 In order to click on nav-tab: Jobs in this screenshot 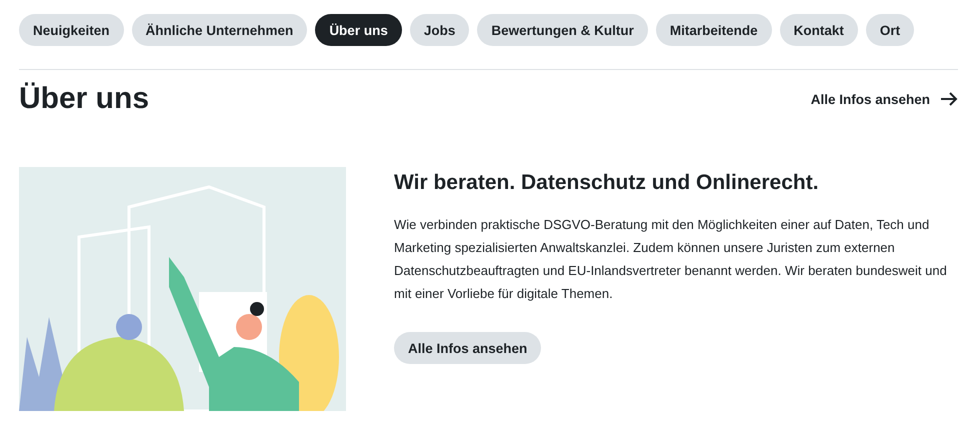, I will do `click(440, 30)`.